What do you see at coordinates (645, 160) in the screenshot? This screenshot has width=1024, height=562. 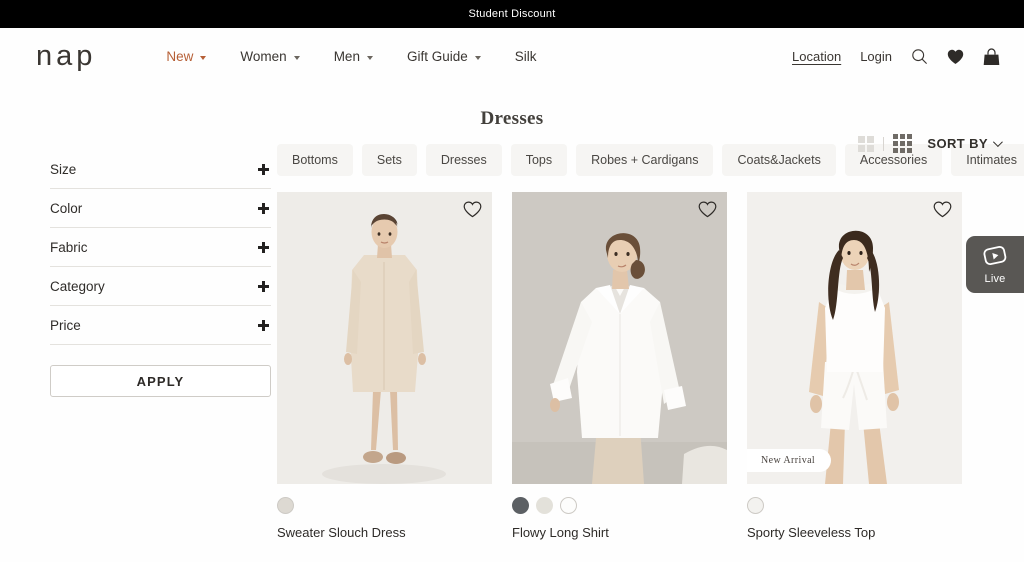 I see `category-chip-robes-cardigans: Robes + Cardigans` at bounding box center [645, 160].